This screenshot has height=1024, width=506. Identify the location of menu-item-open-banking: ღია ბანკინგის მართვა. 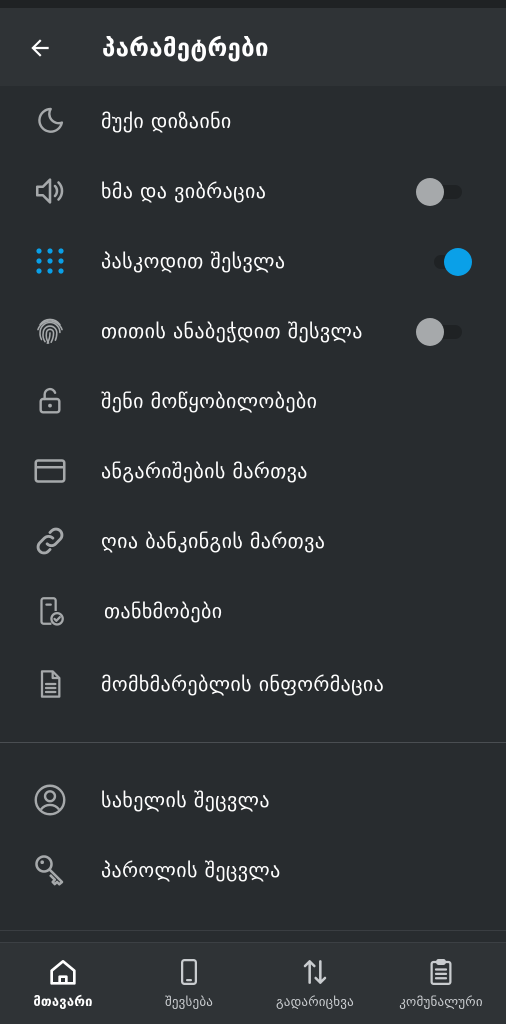
(253, 541).